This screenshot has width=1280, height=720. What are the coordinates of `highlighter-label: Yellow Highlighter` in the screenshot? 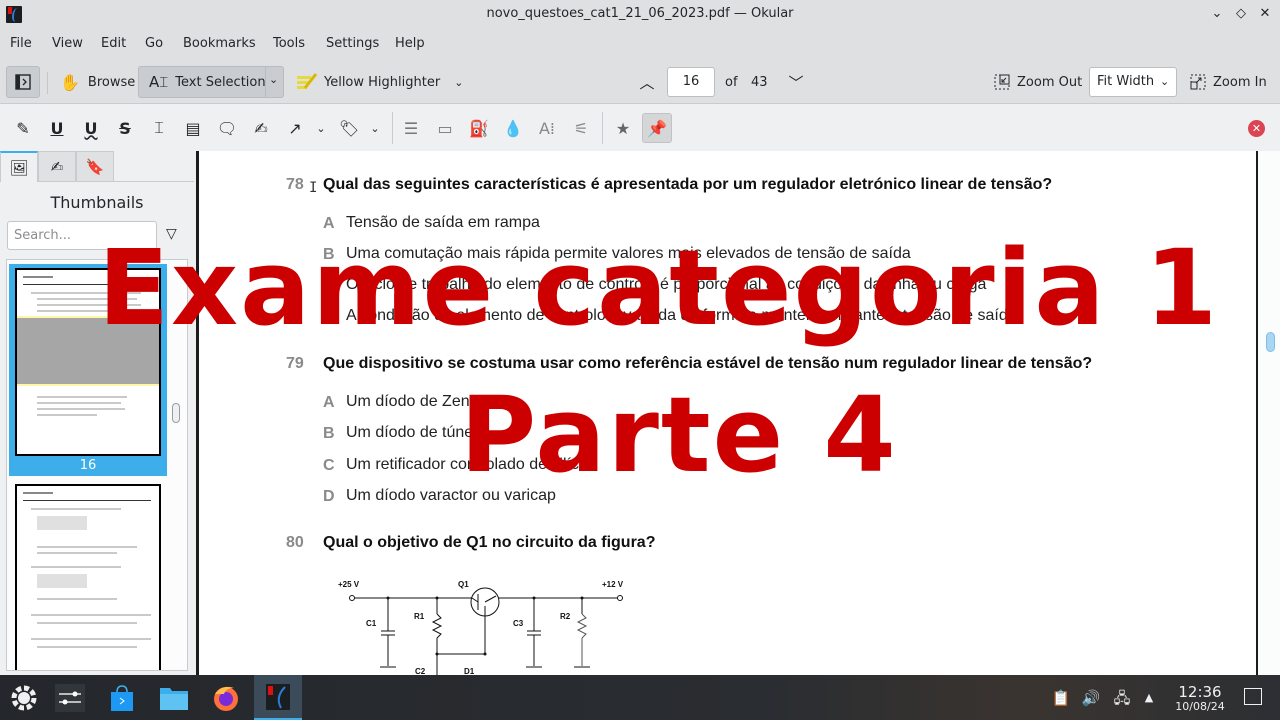 It's located at (382, 82).